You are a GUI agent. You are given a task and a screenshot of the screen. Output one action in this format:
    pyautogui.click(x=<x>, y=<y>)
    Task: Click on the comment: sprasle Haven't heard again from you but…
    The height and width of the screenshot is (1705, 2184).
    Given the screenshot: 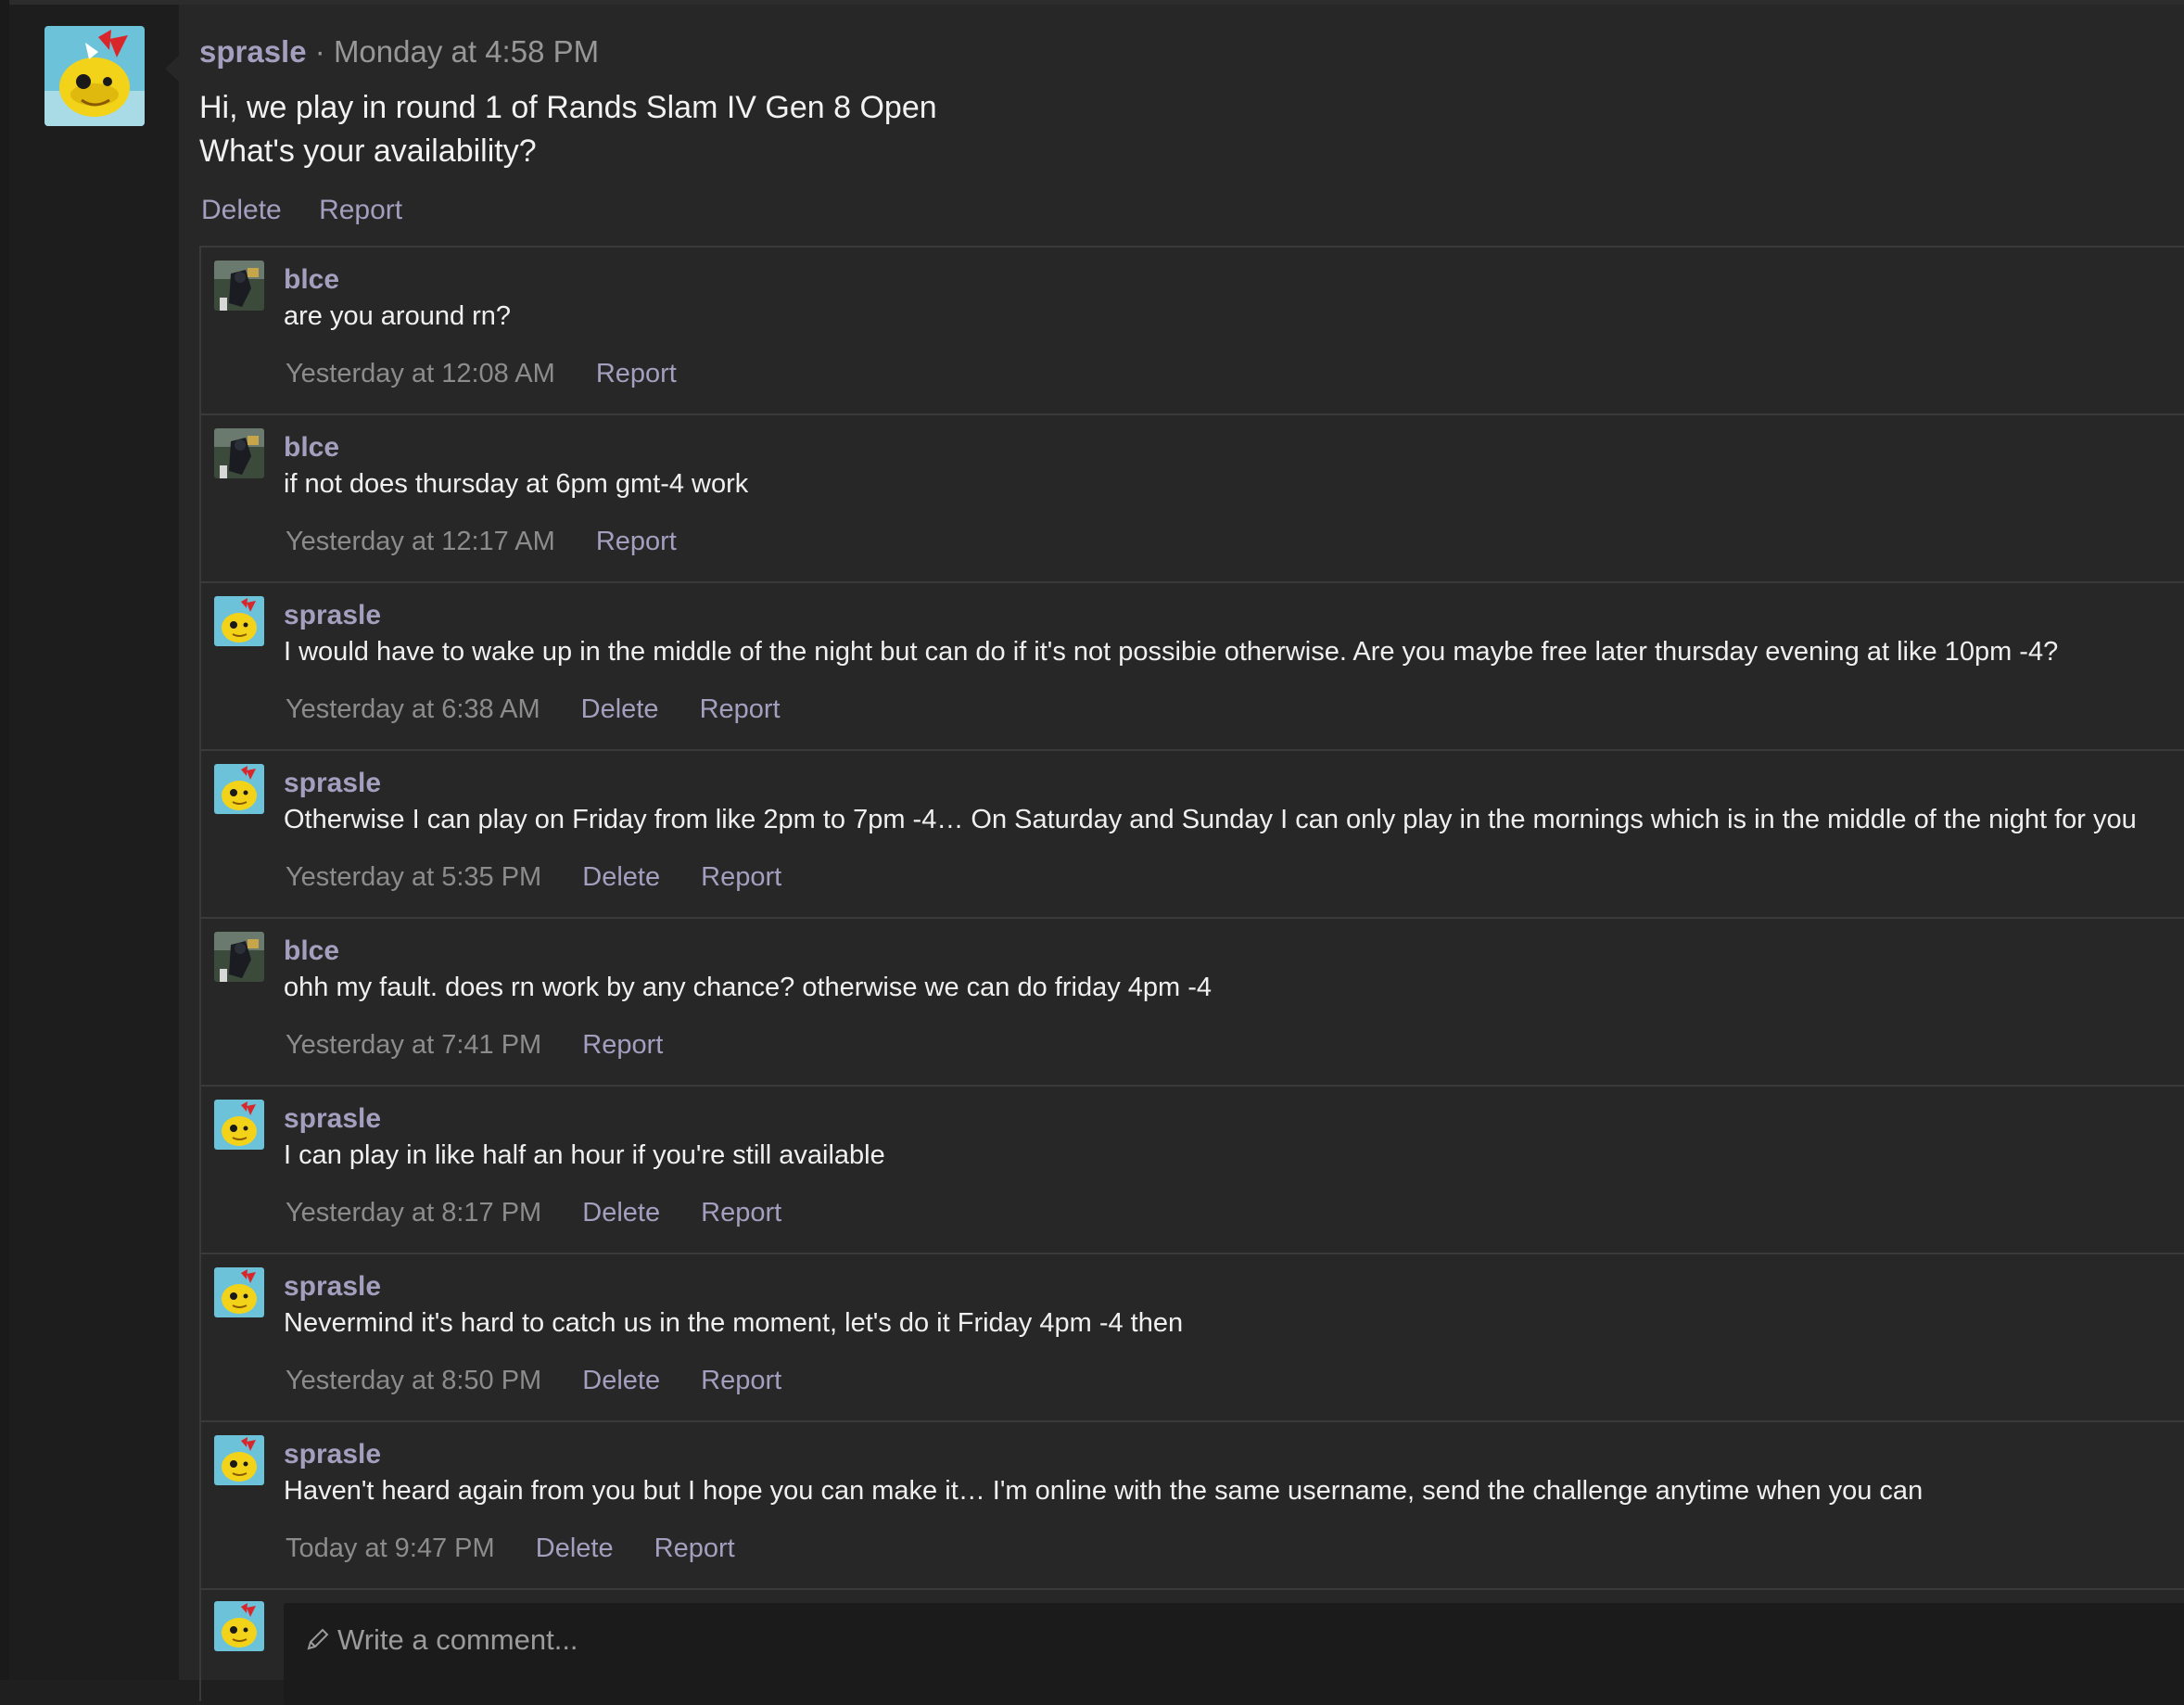 What is the action you would take?
    pyautogui.click(x=1191, y=1506)
    